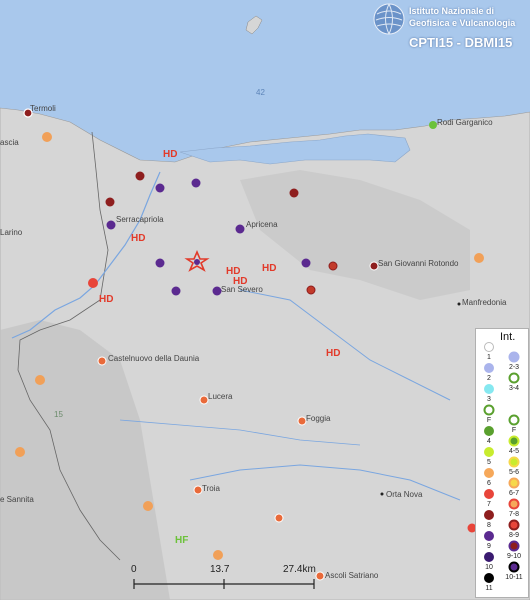 Image resolution: width=530 pixels, height=600 pixels. I want to click on legend-label-right: 2-3, so click(514, 367).